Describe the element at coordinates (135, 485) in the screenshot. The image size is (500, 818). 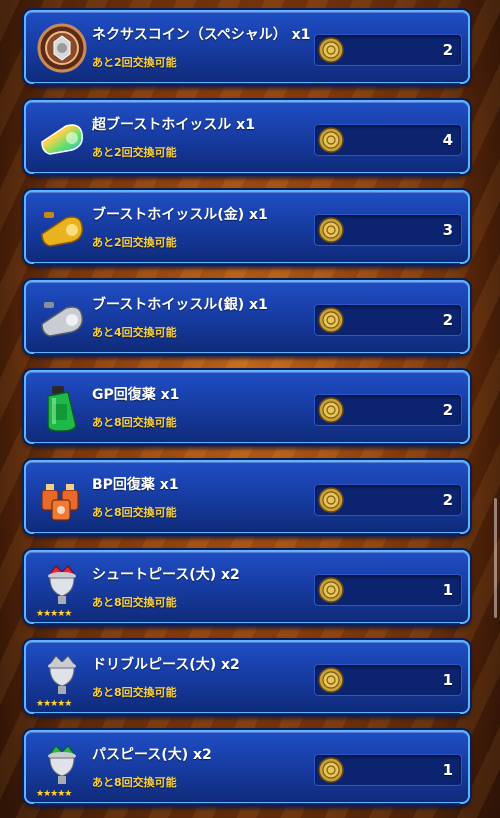
I see `item-name: BP回復薬 x1` at that location.